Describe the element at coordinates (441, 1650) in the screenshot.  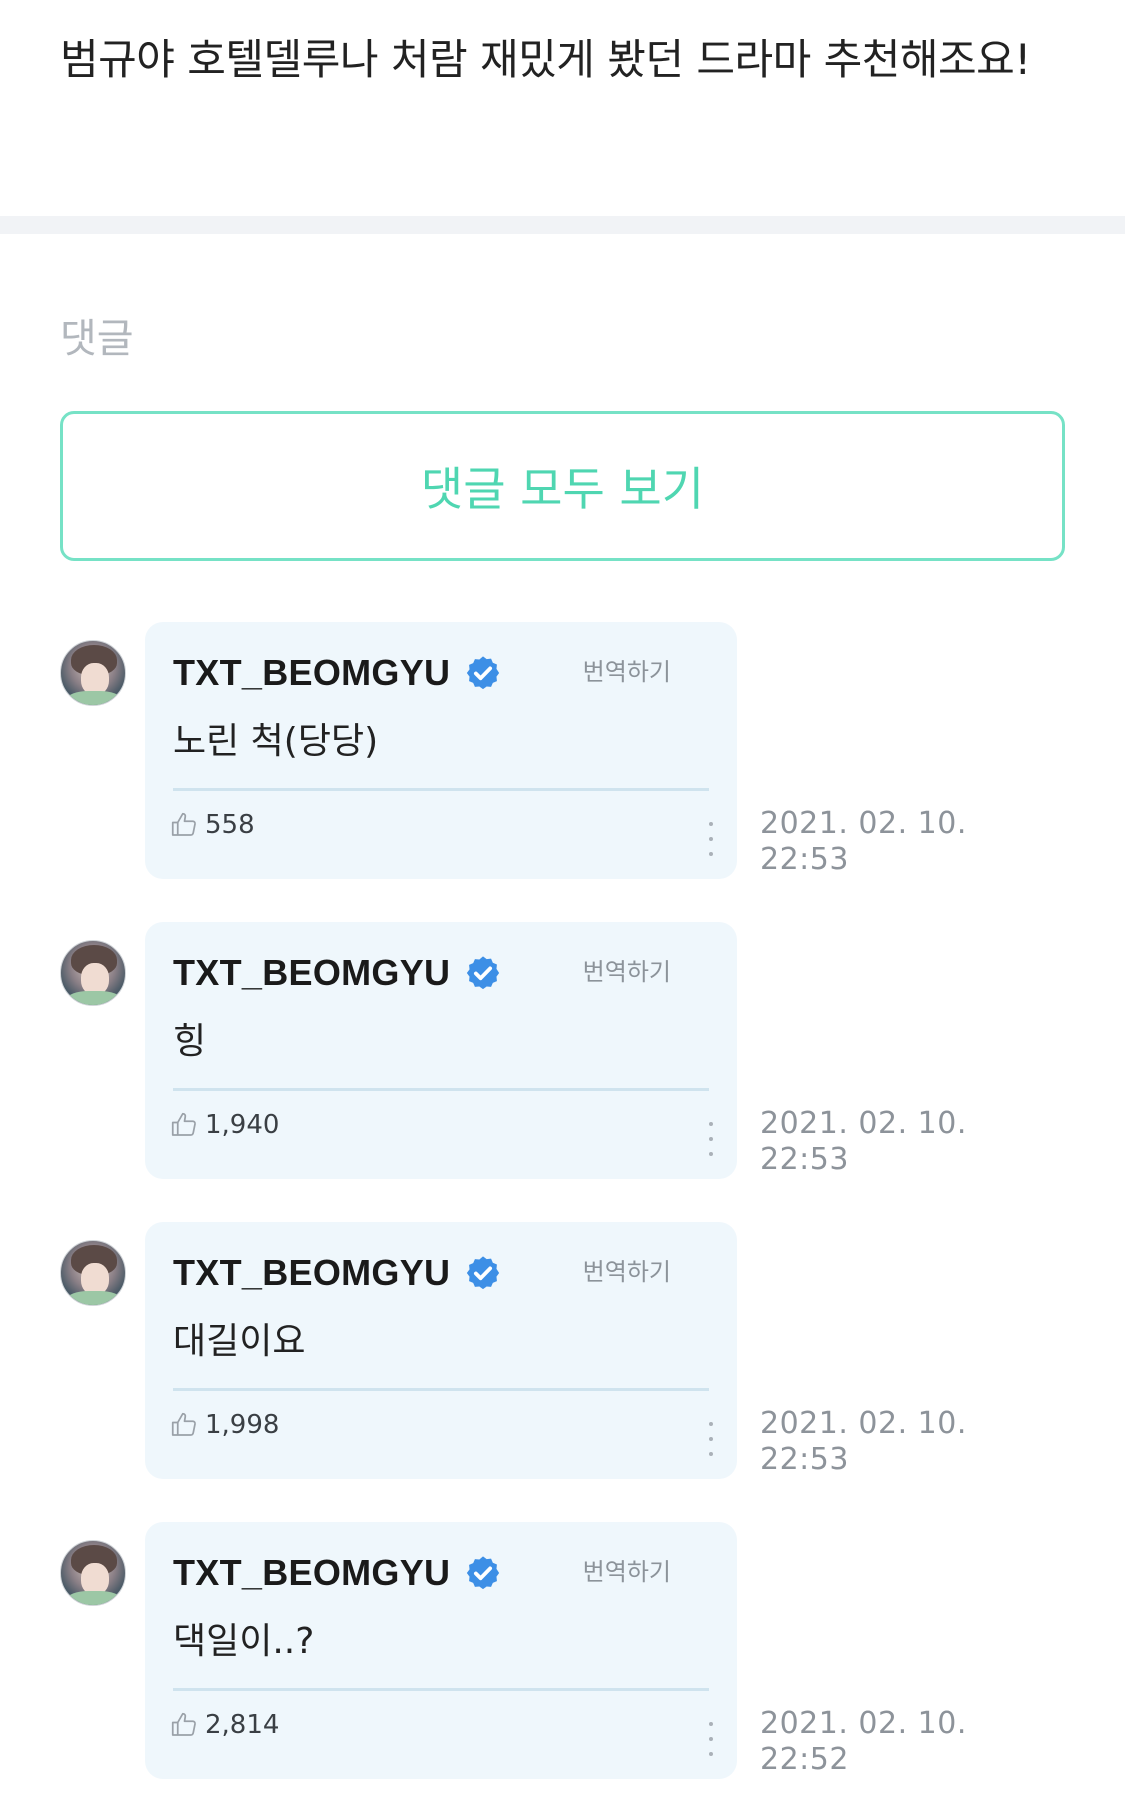
I see `comment-bubble: TXT_BEOMGYU 번역하기 댁일이..? 2,814` at that location.